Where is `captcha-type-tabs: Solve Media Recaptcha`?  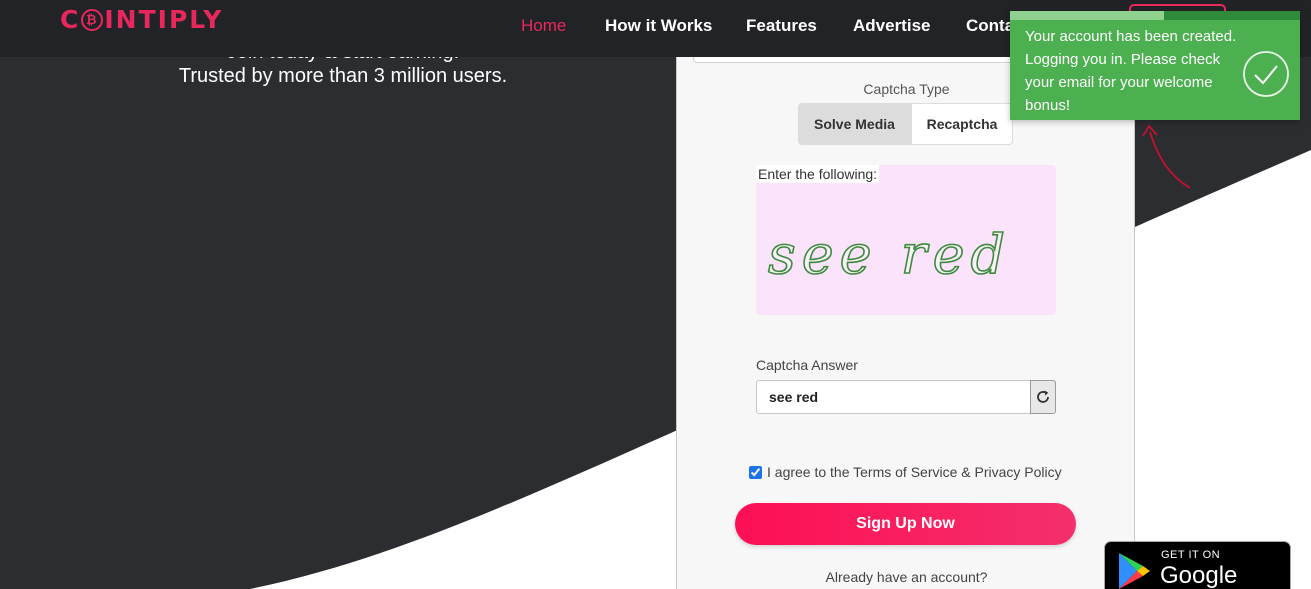 captcha-type-tabs: Solve Media Recaptcha is located at coordinates (905, 124).